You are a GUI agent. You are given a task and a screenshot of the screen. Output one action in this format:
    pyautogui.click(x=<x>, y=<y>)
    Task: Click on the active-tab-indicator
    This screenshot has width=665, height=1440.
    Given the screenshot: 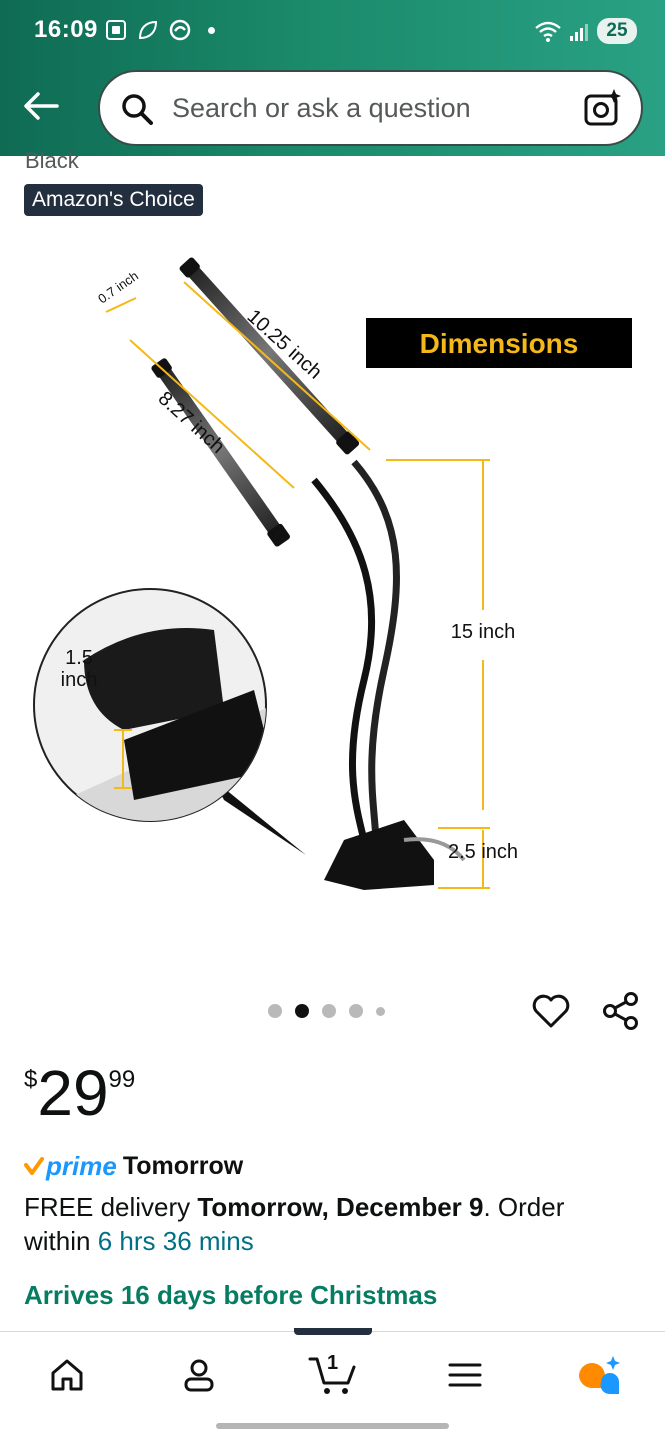 What is the action you would take?
    pyautogui.click(x=333, y=1331)
    